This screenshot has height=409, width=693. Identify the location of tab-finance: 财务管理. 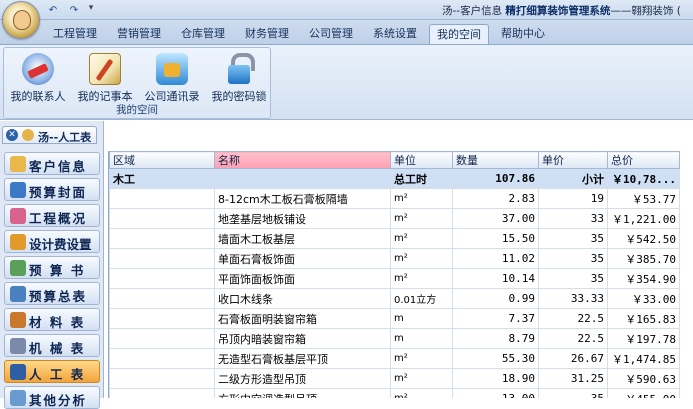
(267, 34).